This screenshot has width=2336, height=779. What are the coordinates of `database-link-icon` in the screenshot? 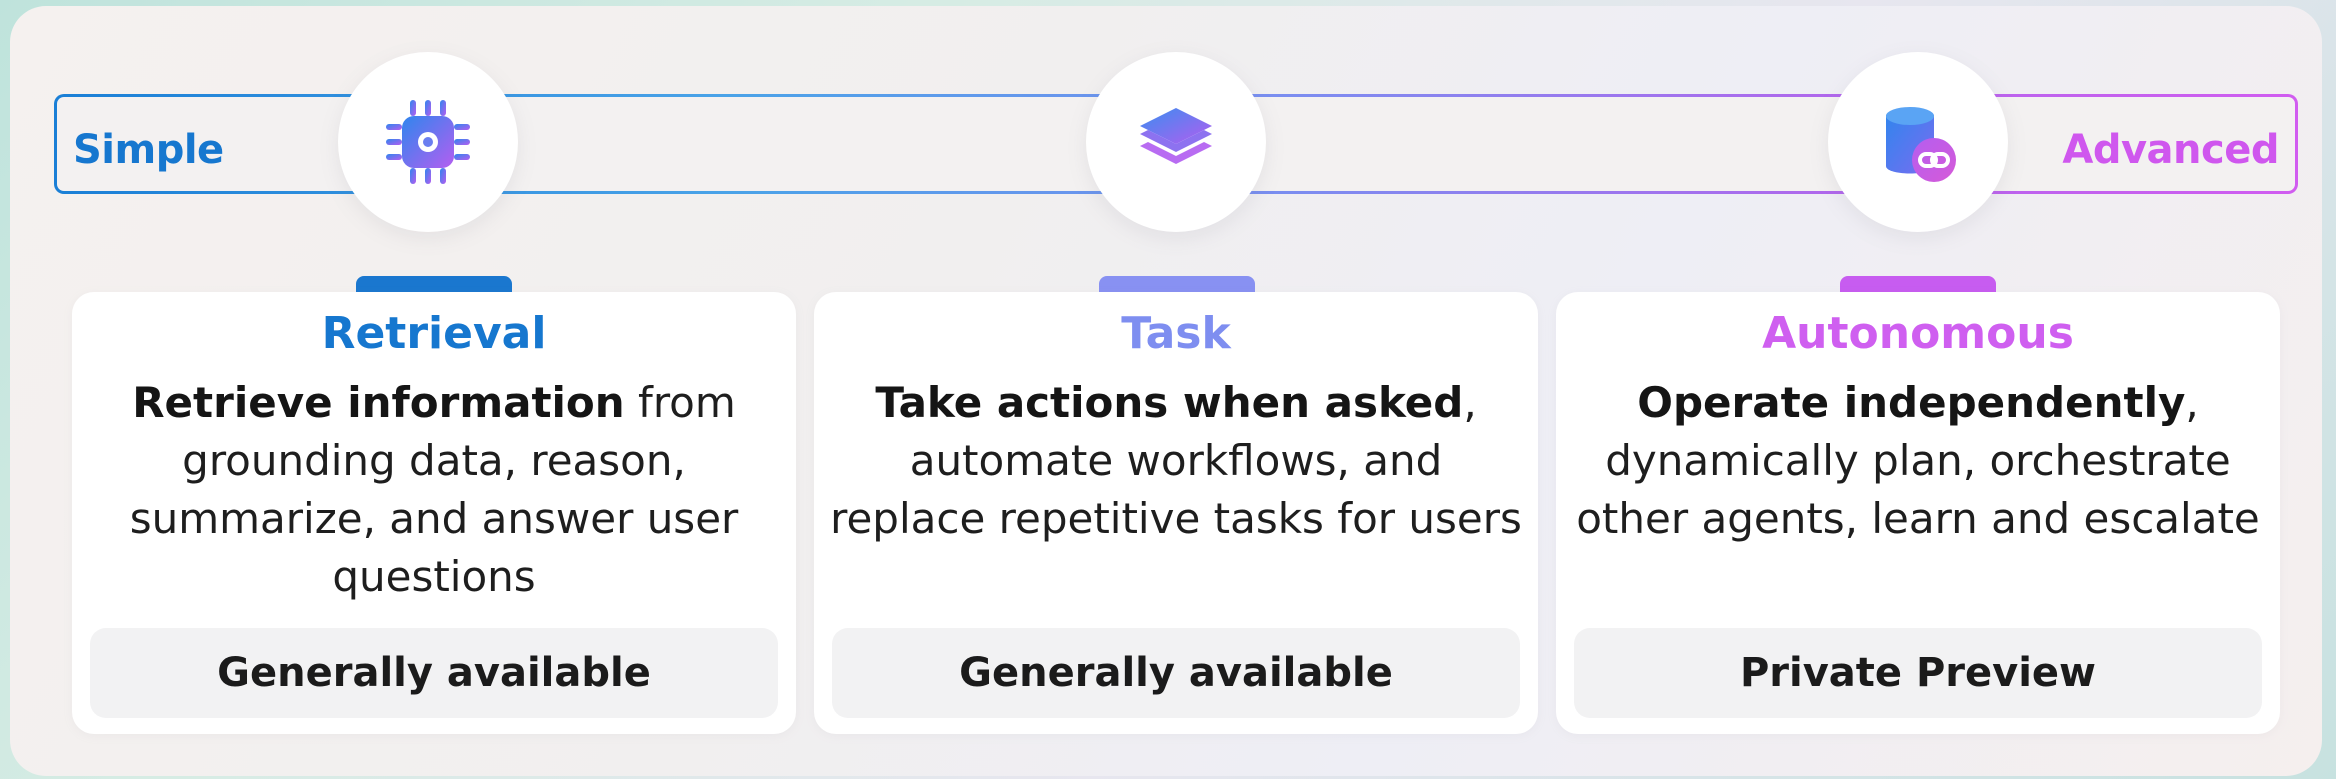 It's located at (1921, 144).